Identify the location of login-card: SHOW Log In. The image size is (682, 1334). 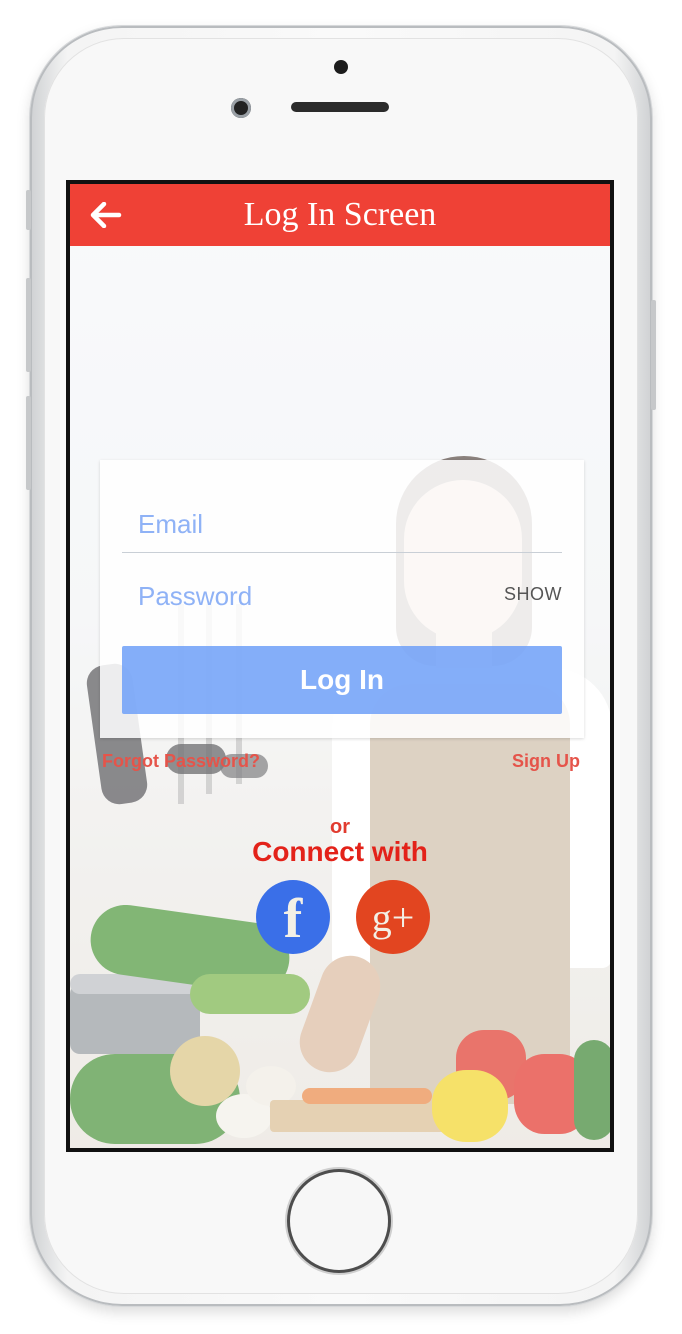
(342, 599).